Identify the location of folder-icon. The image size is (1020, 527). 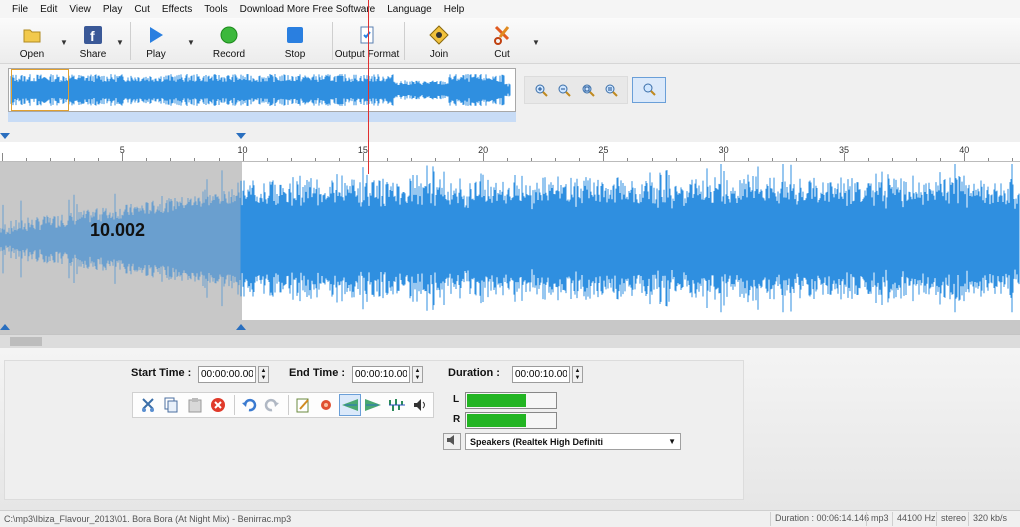
(32, 35).